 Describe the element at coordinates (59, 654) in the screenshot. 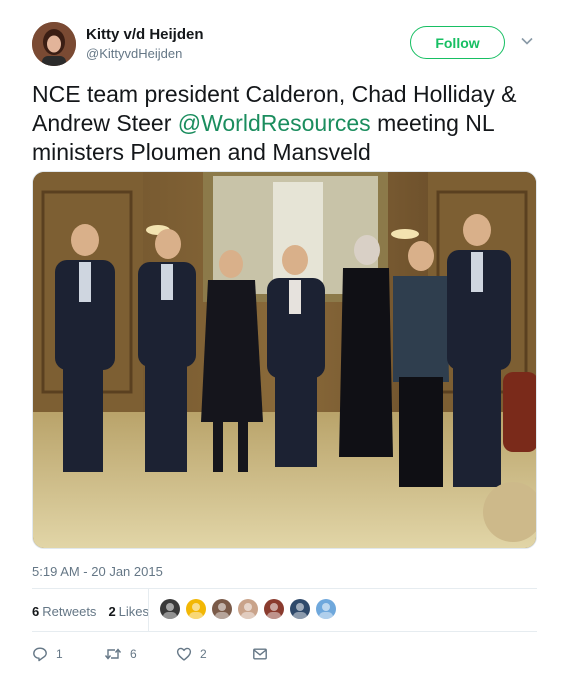

I see `reply-count: 1` at that location.